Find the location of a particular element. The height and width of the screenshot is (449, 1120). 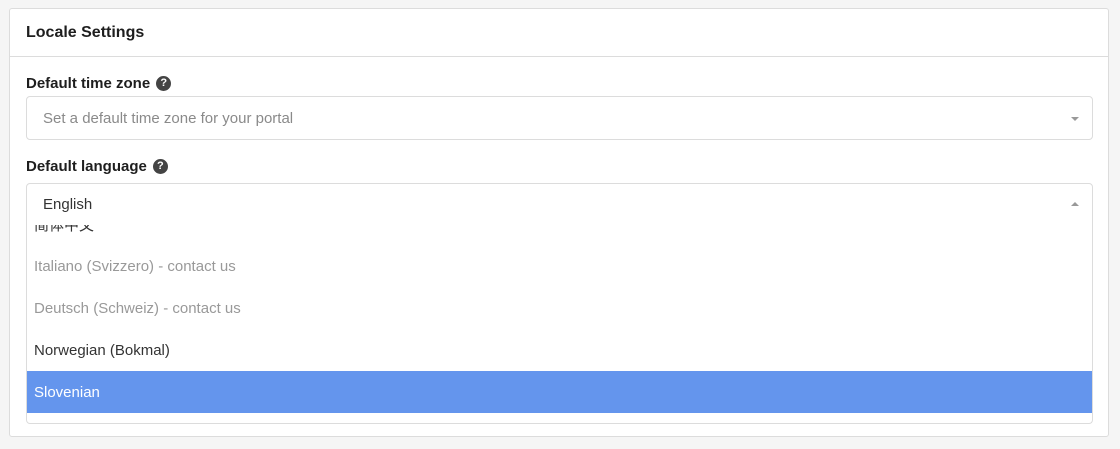

timezone-placeholder: Set a default time zone for your portal is located at coordinates (168, 118).